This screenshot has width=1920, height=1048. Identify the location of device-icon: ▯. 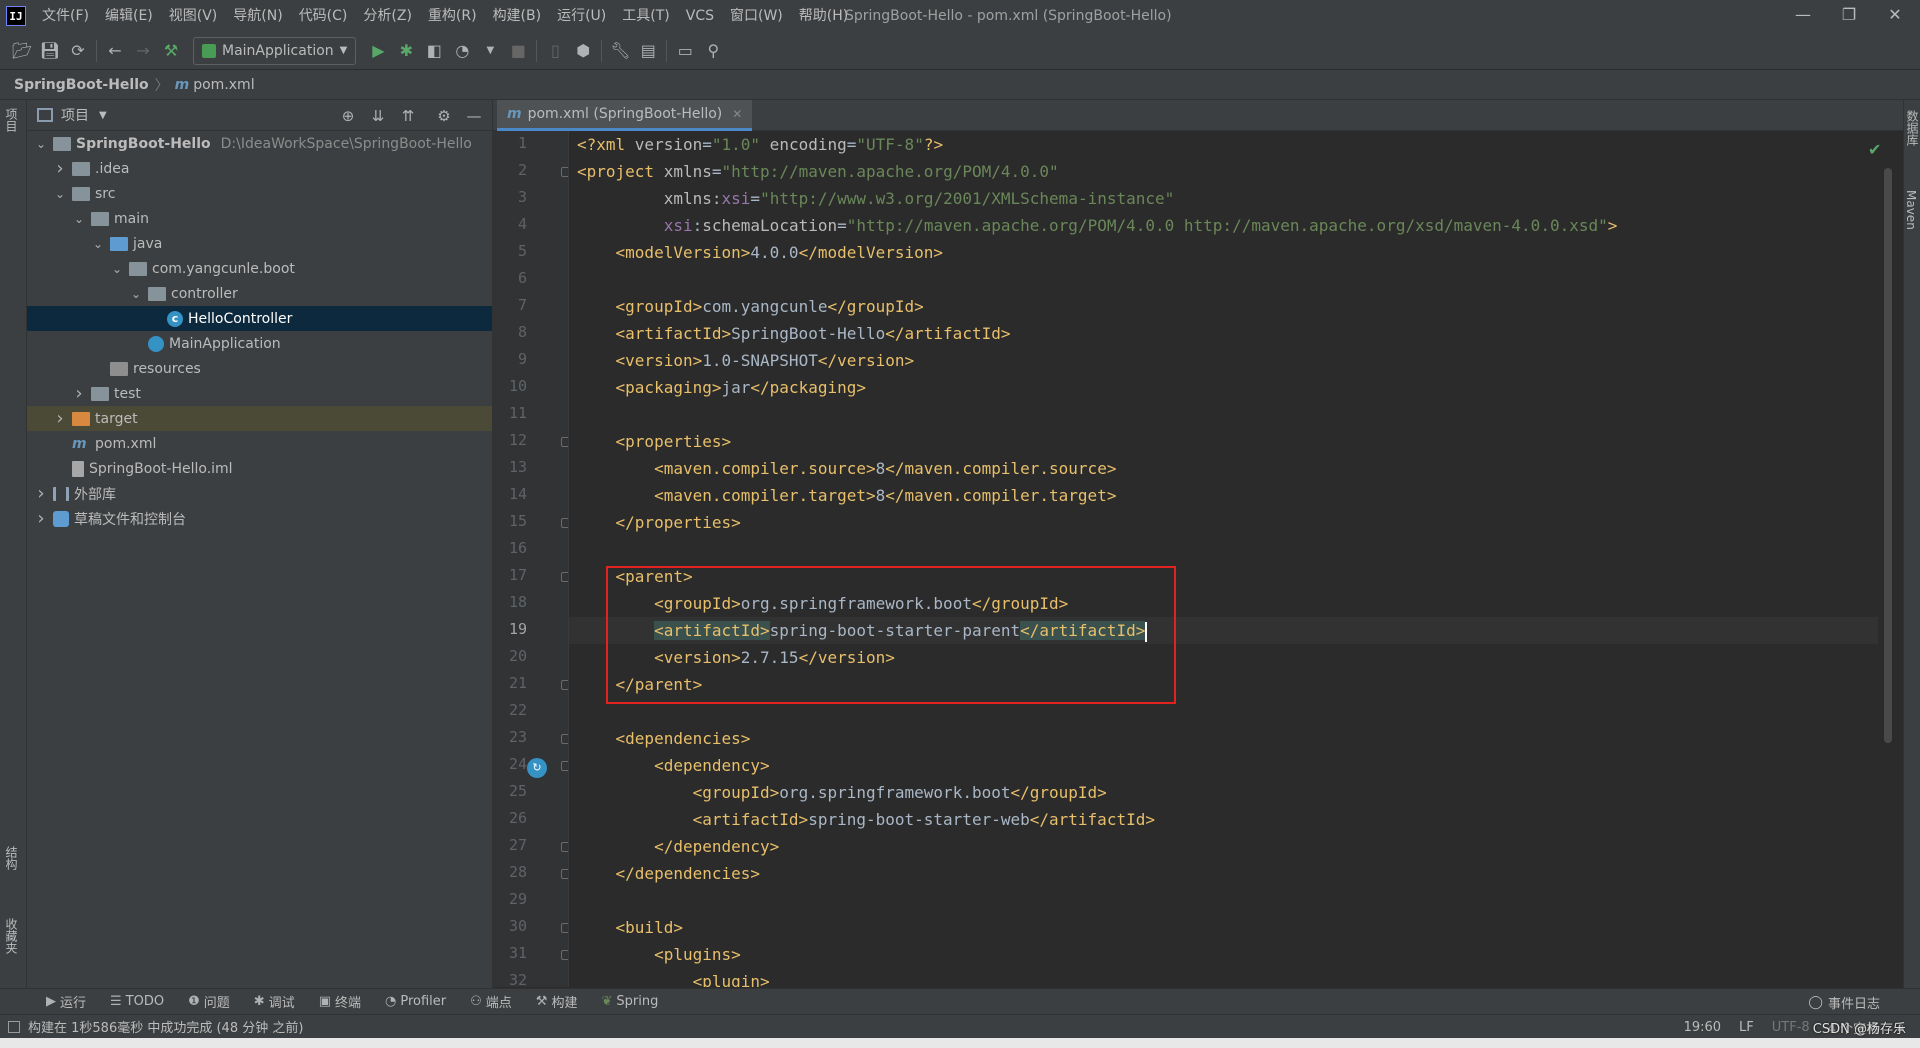
(555, 51).